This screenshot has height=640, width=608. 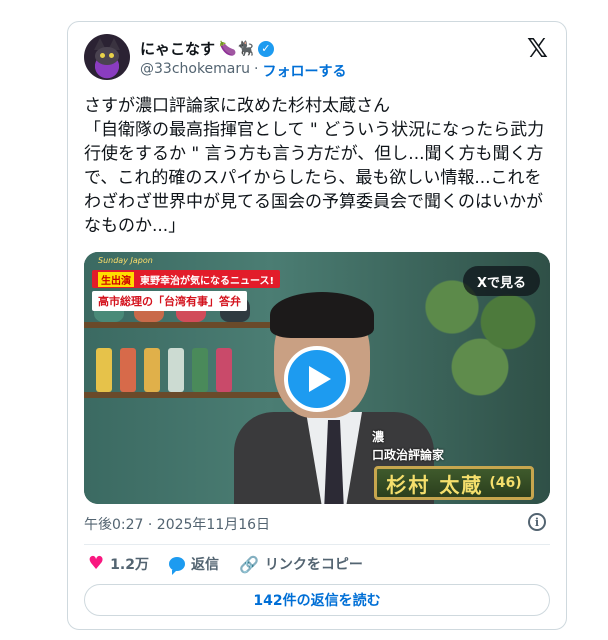 I want to click on author-name-row: にゃこなす 🍆🐈‍⬛ ✓, so click(x=207, y=48).